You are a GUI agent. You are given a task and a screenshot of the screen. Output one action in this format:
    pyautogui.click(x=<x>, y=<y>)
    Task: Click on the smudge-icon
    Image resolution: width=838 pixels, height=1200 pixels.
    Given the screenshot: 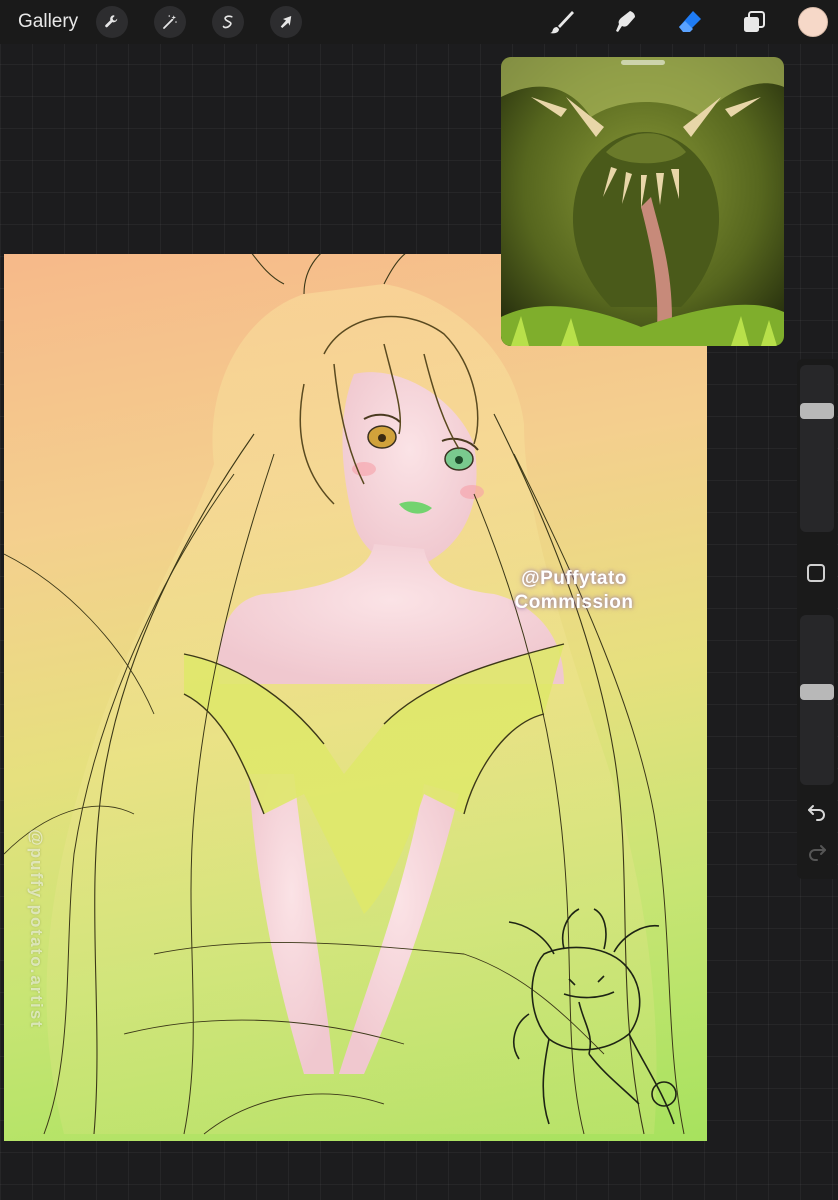 What is the action you would take?
    pyautogui.click(x=625, y=21)
    